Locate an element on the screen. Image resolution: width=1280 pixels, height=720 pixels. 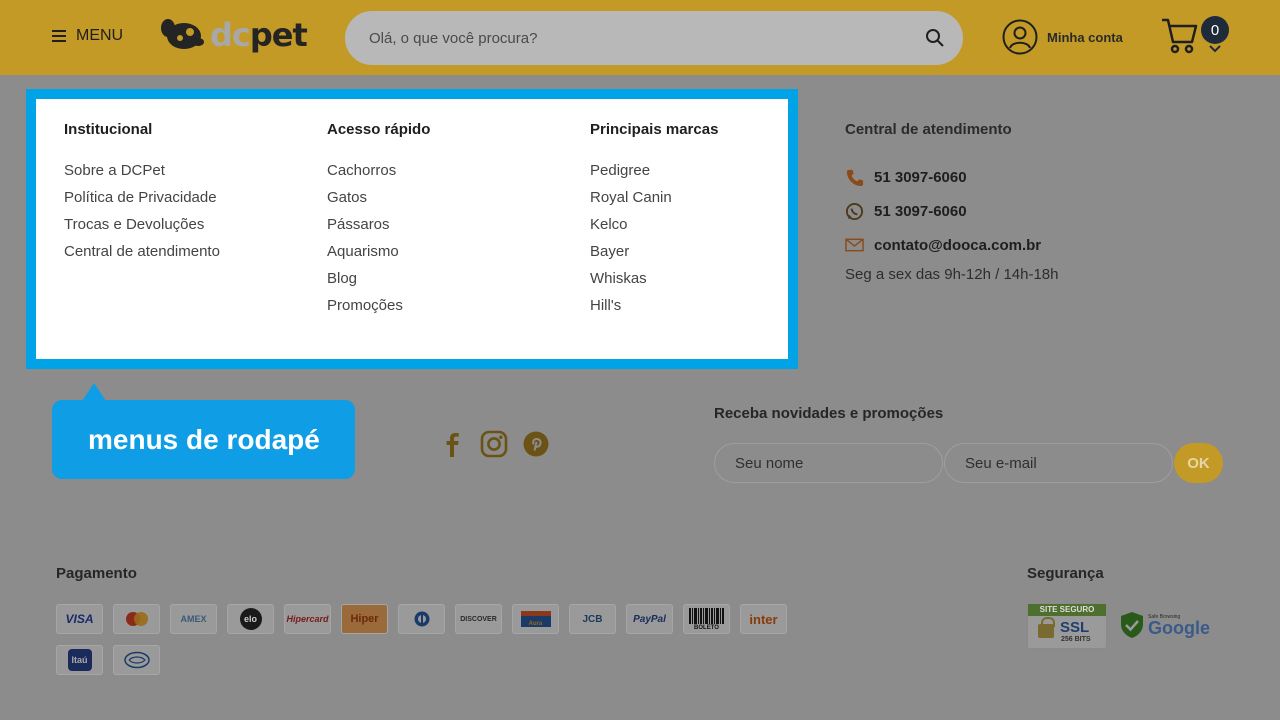
discover-icon: DISCOVER is located at coordinates (478, 619).